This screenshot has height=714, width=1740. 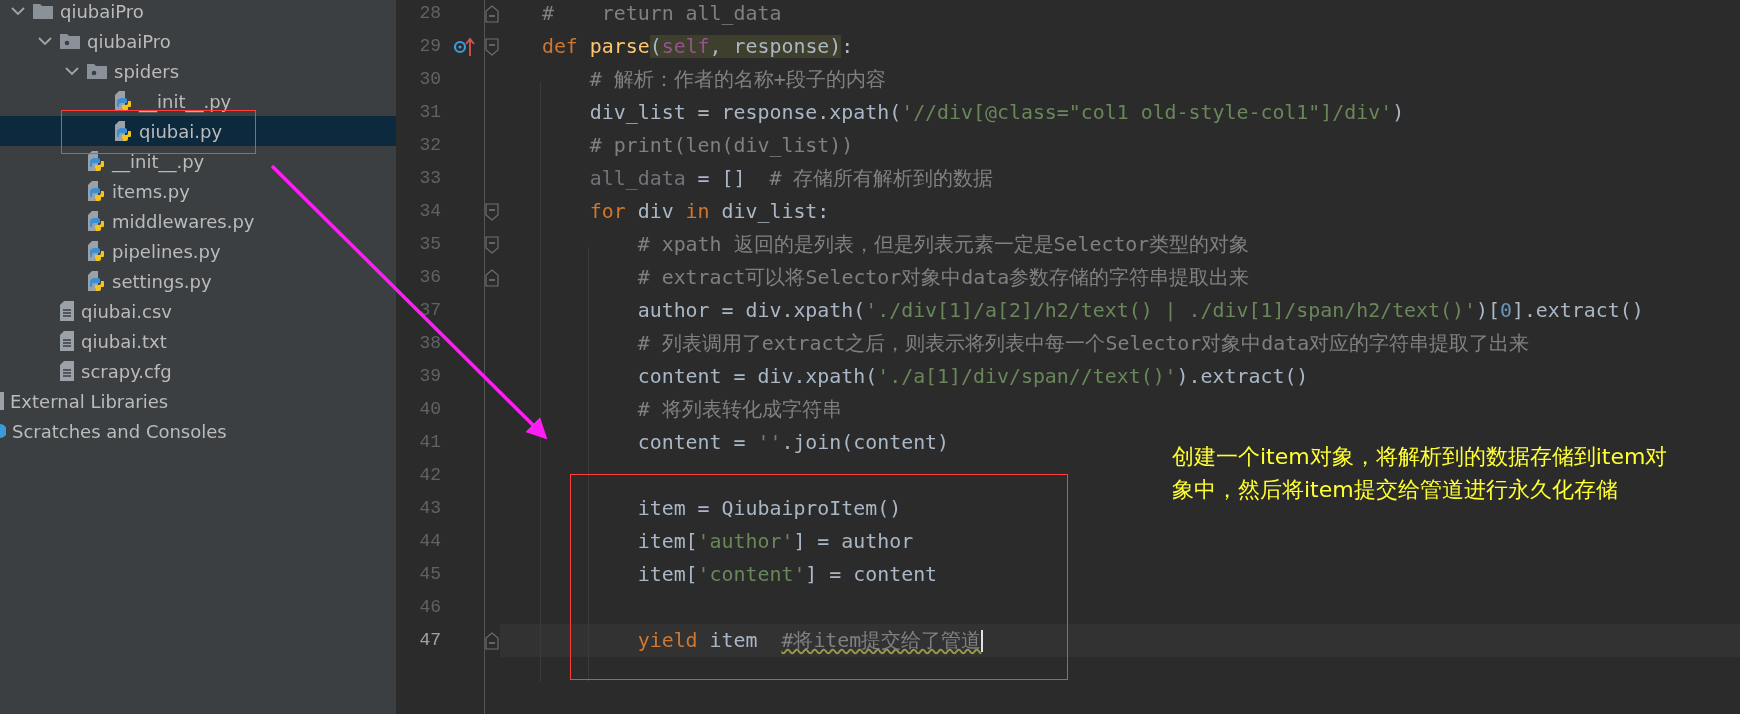 What do you see at coordinates (787, 574) in the screenshot?
I see `code-line: item['content'] = content` at bounding box center [787, 574].